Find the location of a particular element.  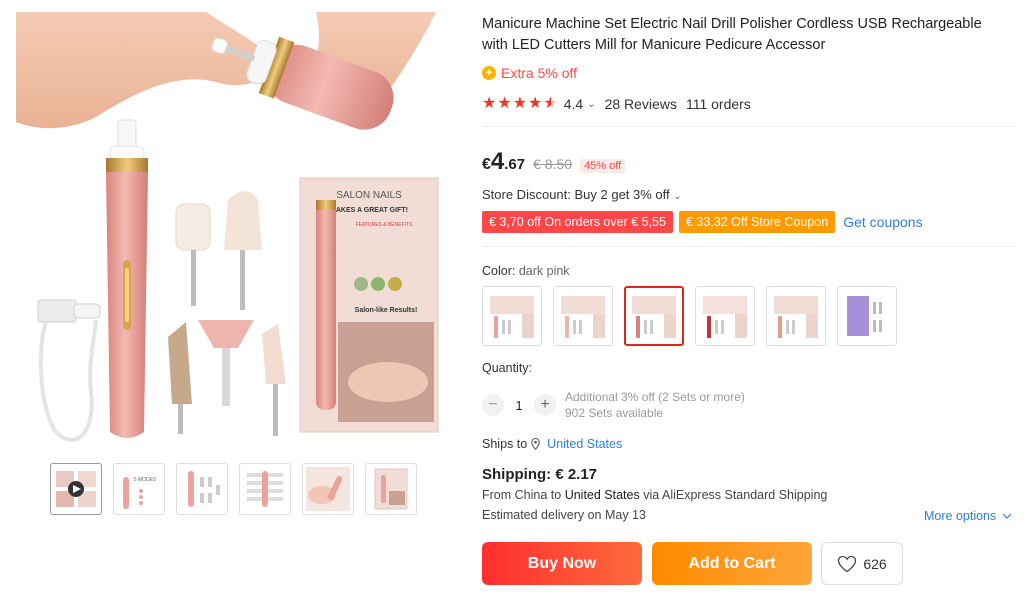

get-coupons-link: Get coupons is located at coordinates (882, 222).